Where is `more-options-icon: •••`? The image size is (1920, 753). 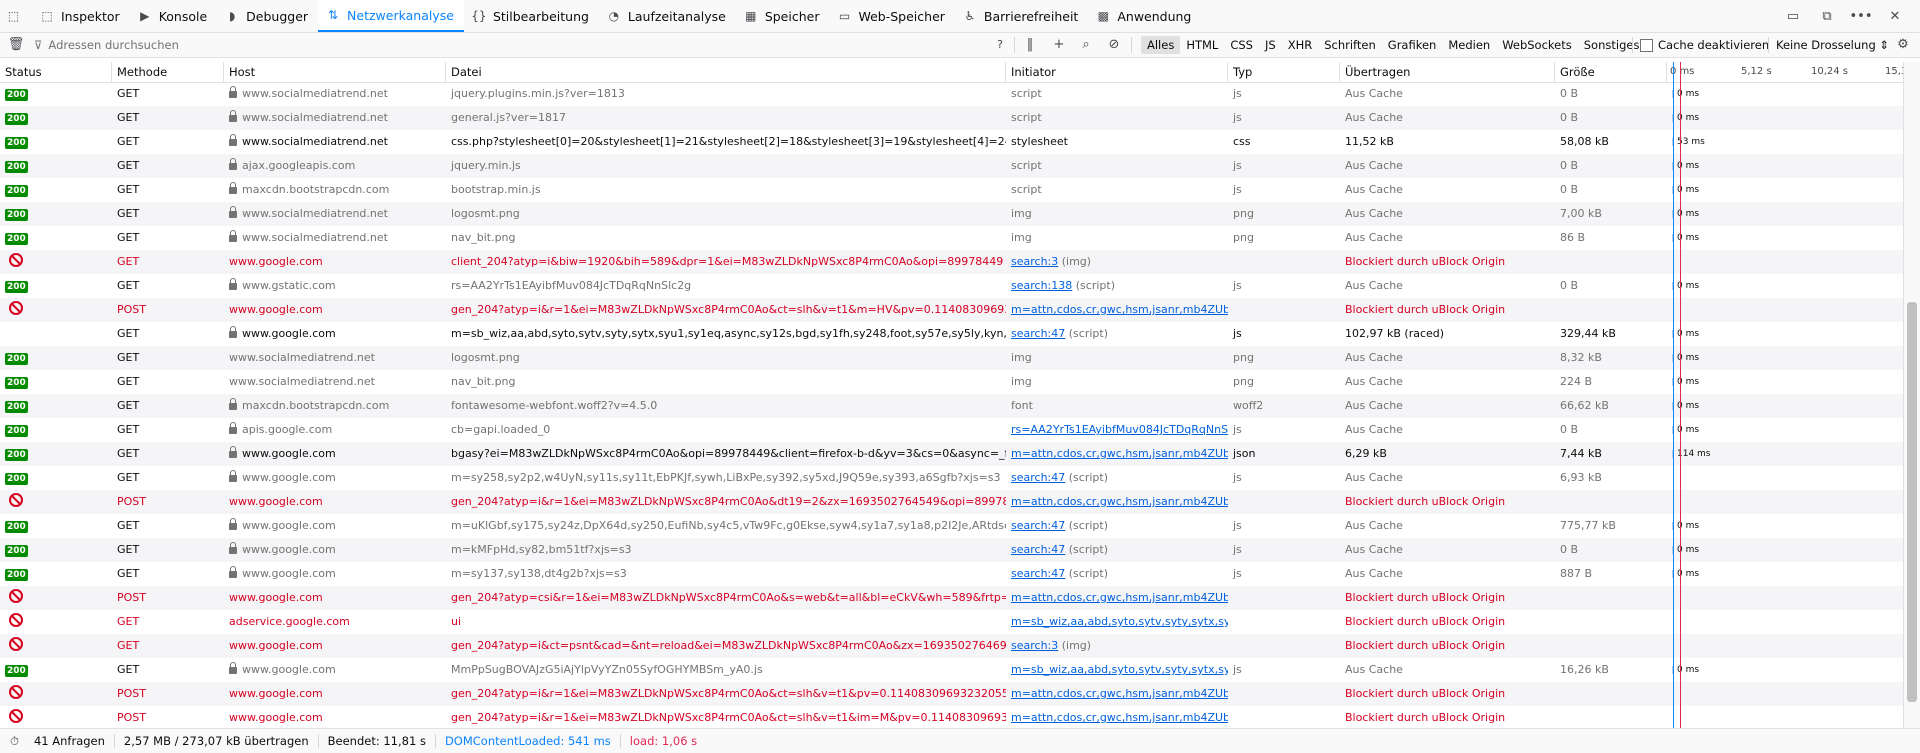 more-options-icon: ••• is located at coordinates (1861, 16).